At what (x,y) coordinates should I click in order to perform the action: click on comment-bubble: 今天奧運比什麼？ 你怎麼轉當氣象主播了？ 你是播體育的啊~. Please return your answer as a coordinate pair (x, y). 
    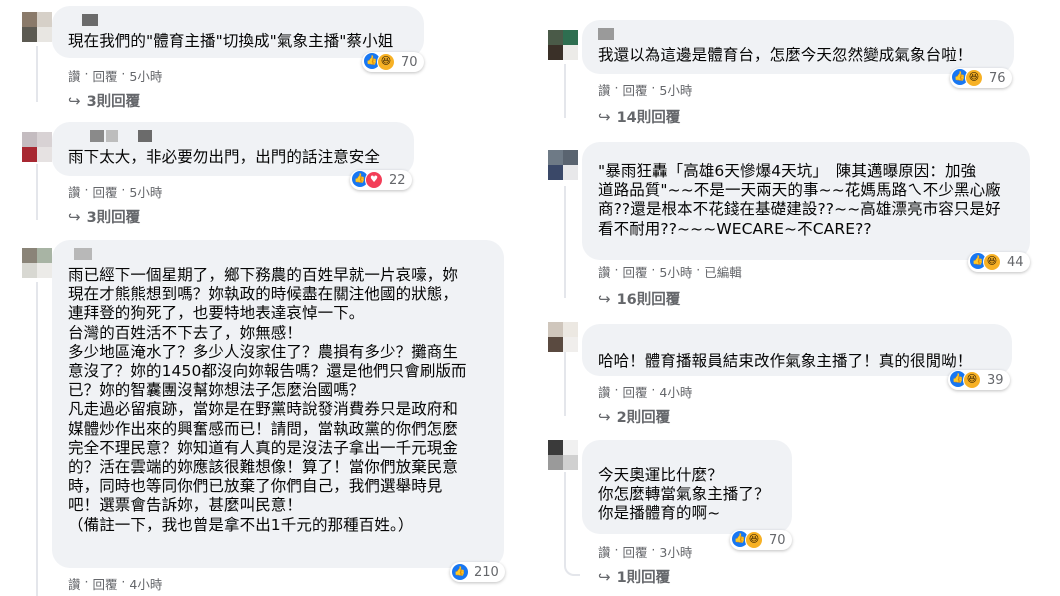
    Looking at the image, I should click on (687, 487).